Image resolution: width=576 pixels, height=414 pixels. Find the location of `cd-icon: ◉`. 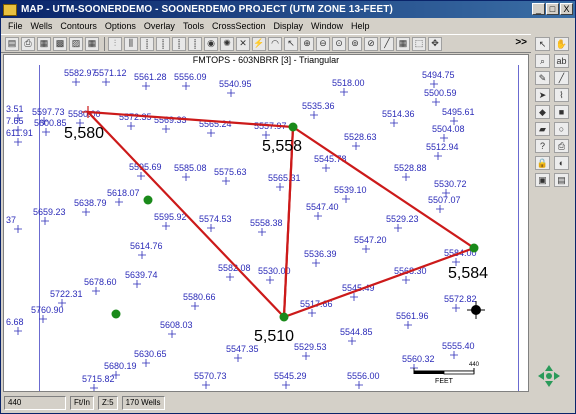

cd-icon: ◉ is located at coordinates (211, 43).